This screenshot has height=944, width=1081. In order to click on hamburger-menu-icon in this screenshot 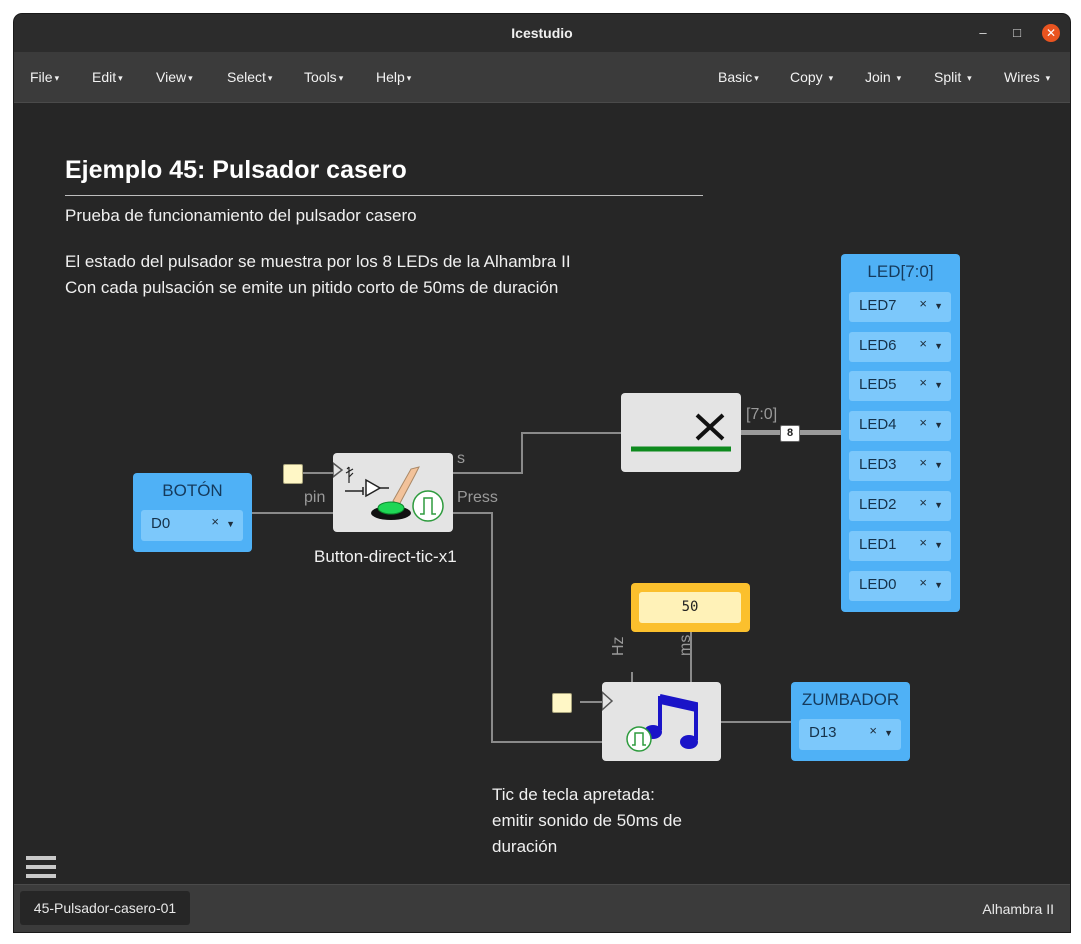, I will do `click(41, 869)`.